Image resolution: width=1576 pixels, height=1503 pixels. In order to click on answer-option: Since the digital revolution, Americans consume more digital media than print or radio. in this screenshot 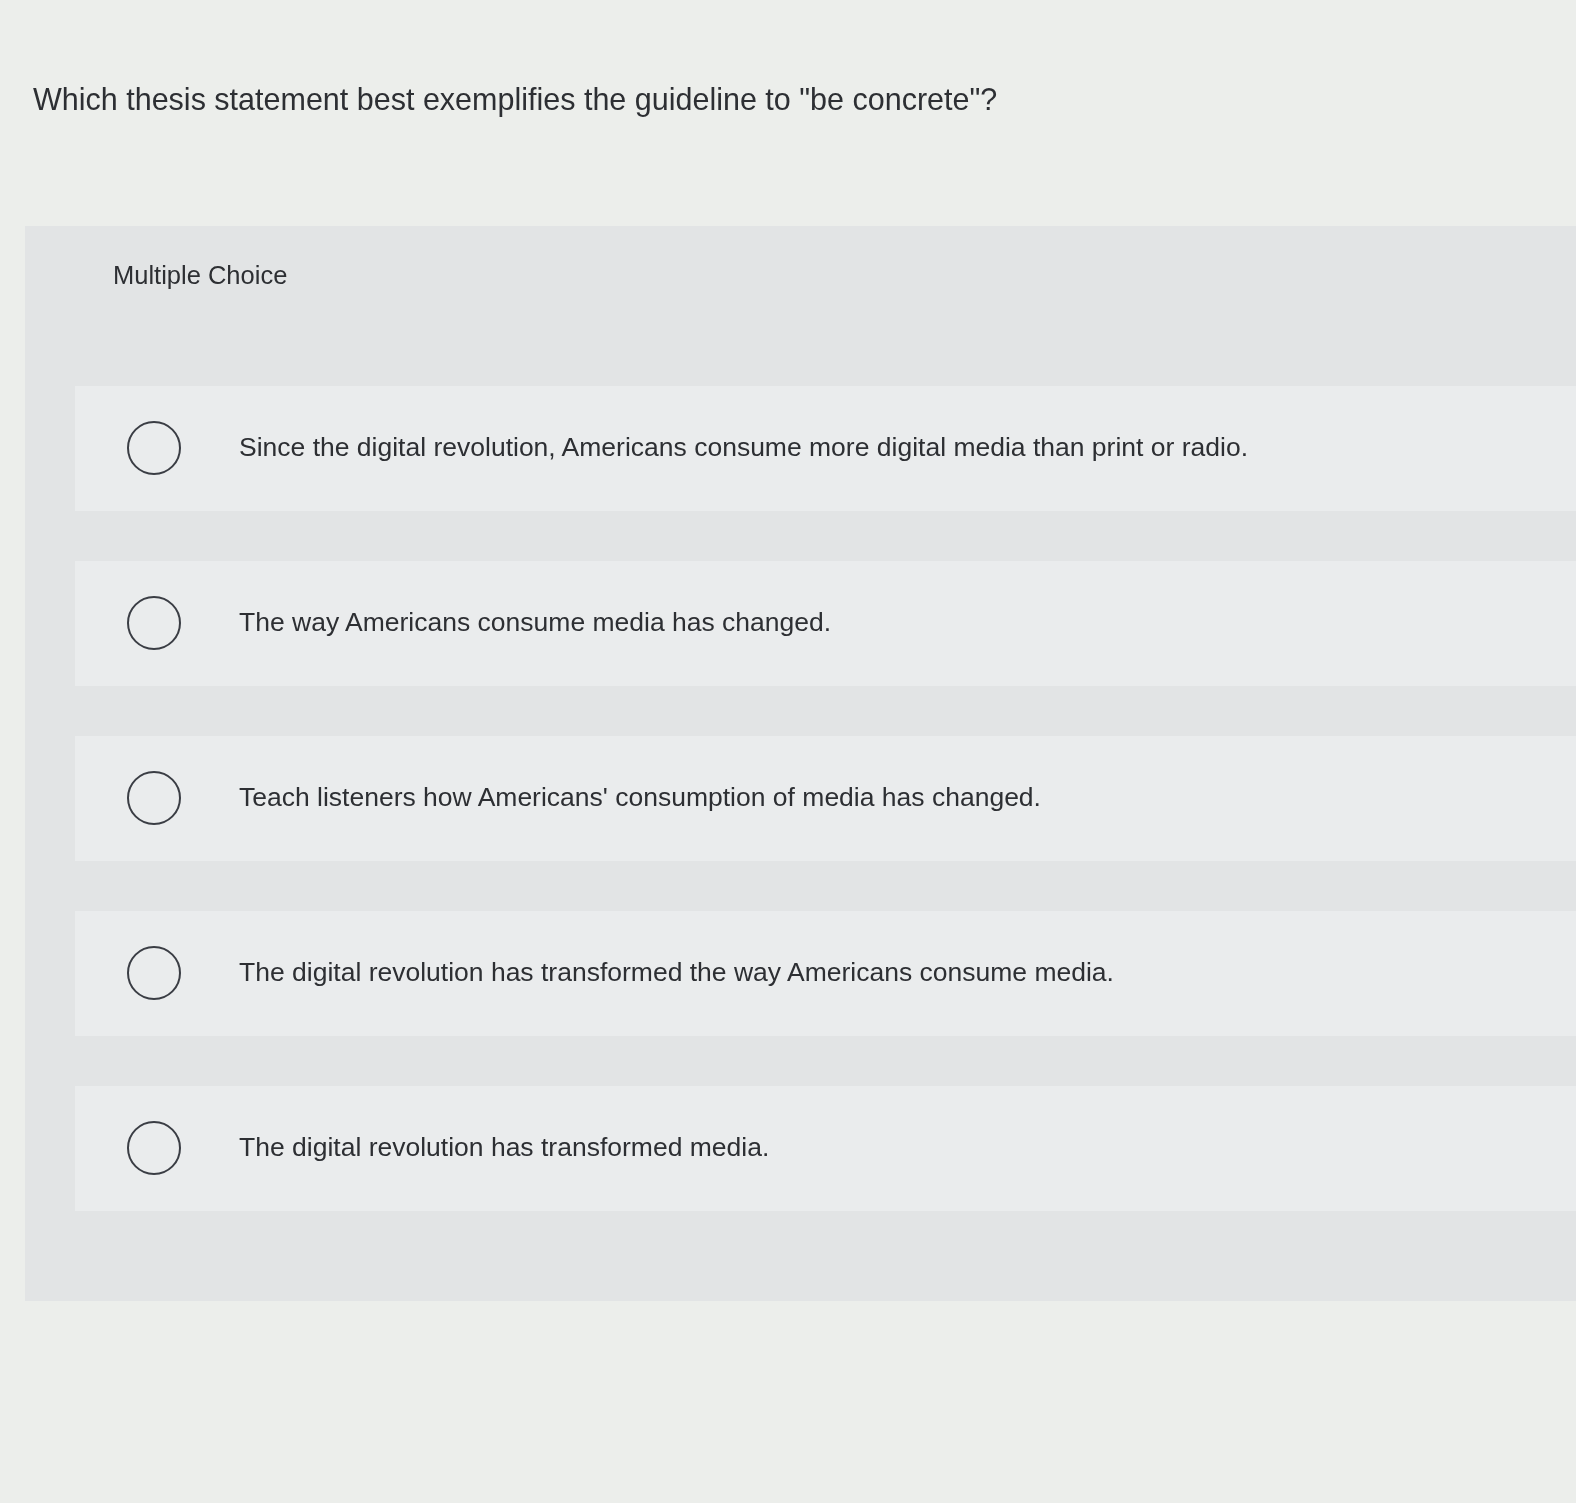, I will do `click(825, 448)`.